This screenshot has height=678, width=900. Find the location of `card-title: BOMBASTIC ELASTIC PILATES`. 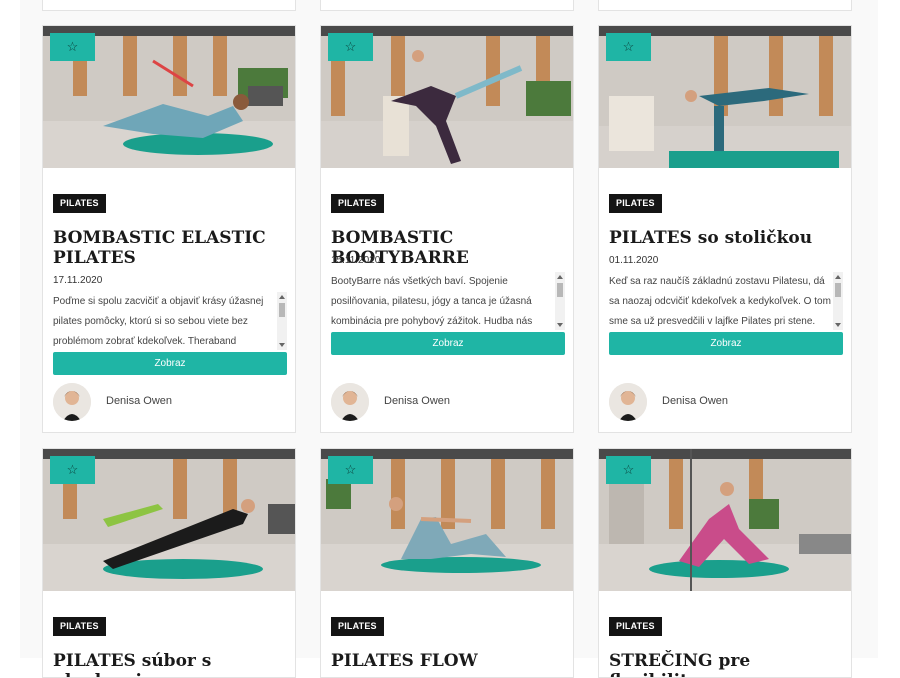

card-title: BOMBASTIC ELASTIC PILATES is located at coordinates (170, 248).